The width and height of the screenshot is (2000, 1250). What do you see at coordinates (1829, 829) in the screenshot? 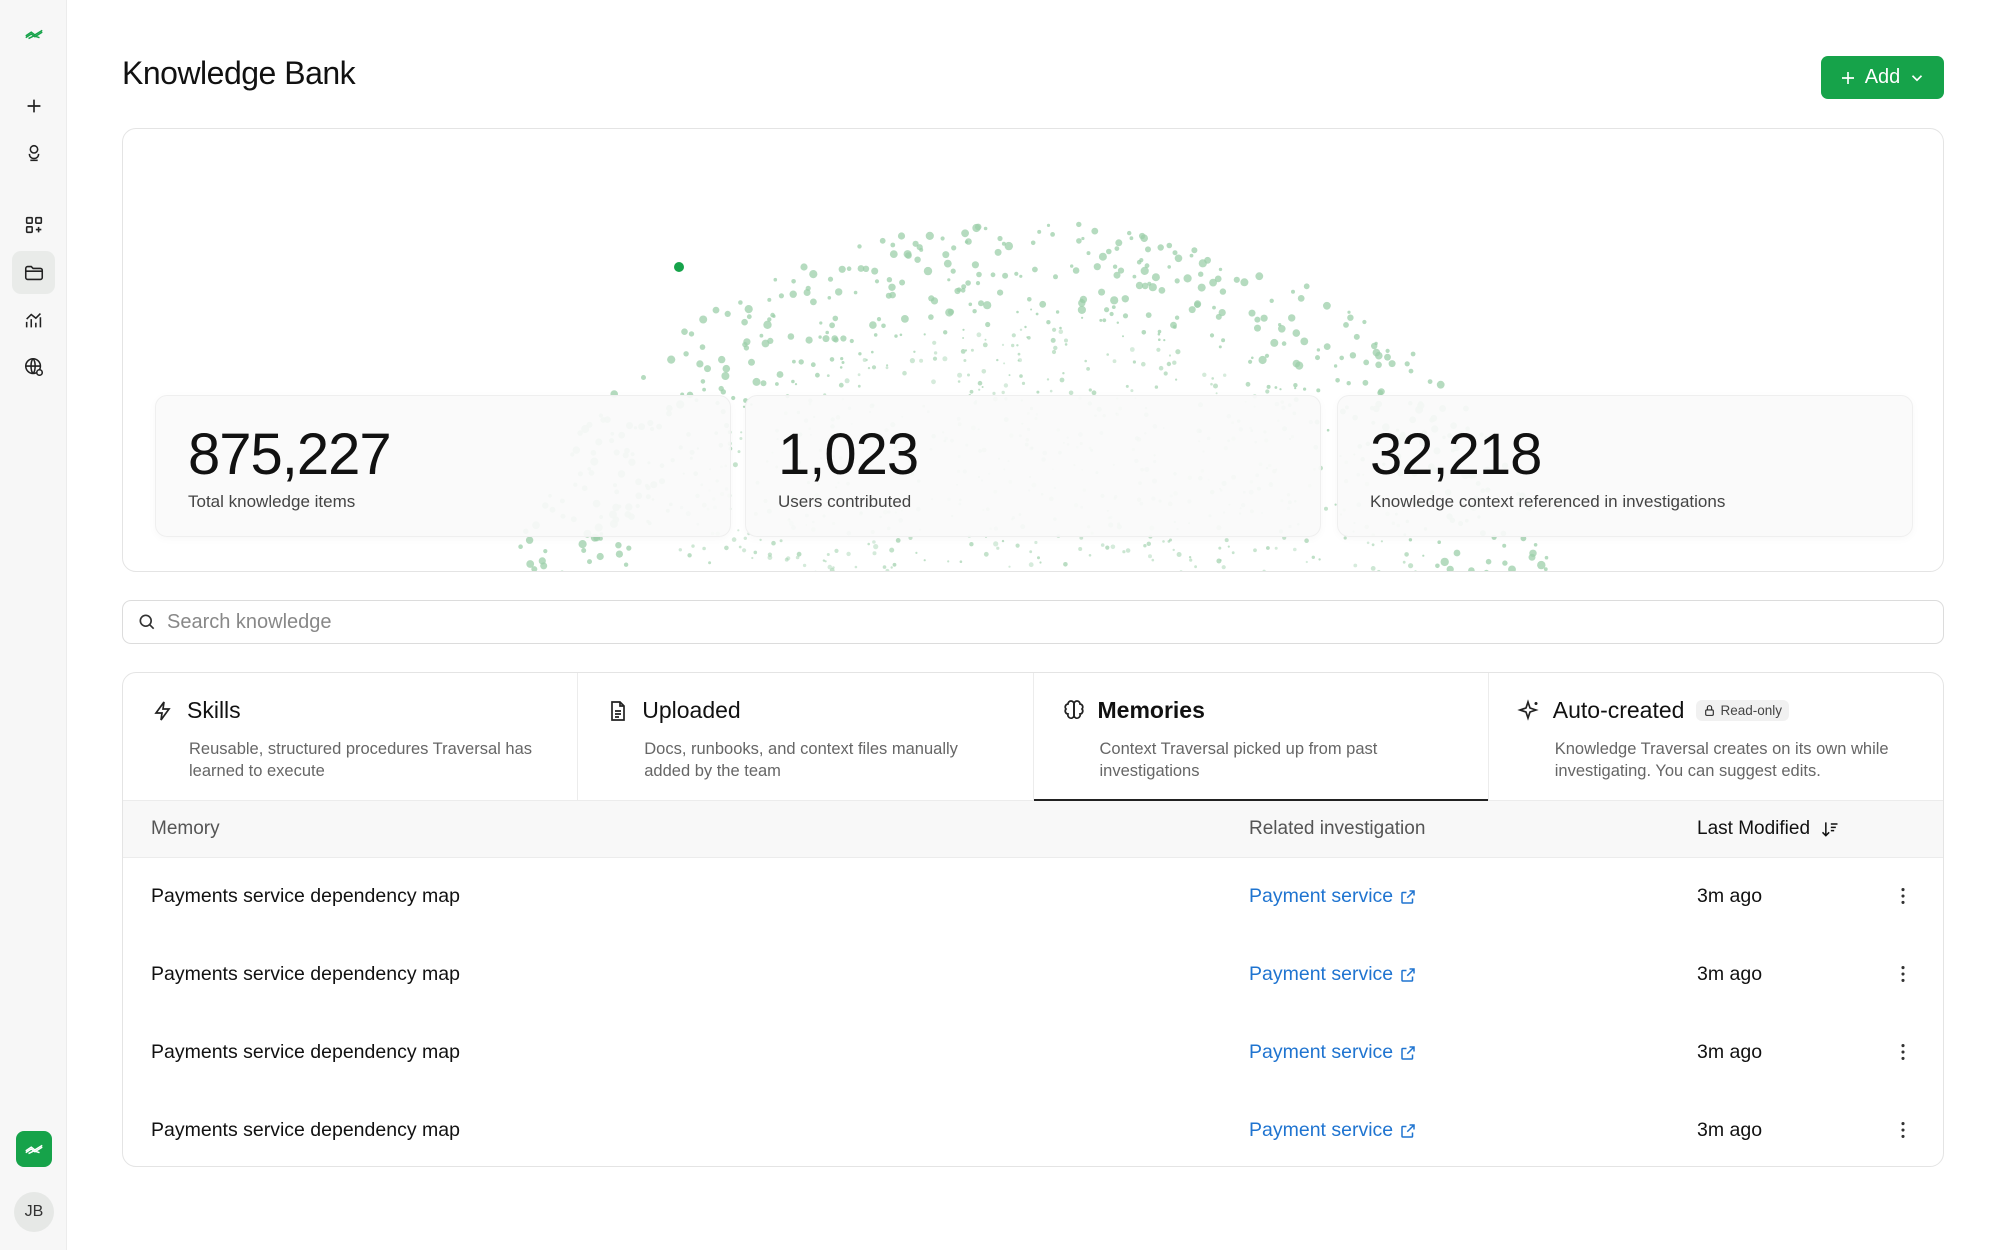
I see `sort-descending-icon` at bounding box center [1829, 829].